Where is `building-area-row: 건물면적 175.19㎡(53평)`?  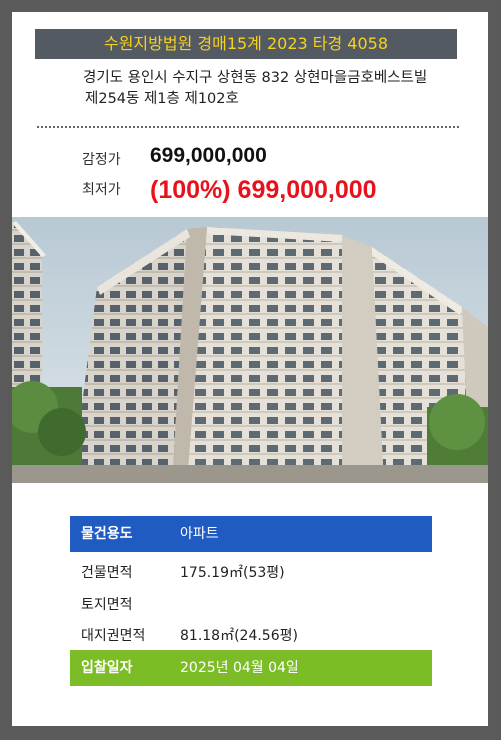 building-area-row: 건물면적 175.19㎡(53평) is located at coordinates (251, 573).